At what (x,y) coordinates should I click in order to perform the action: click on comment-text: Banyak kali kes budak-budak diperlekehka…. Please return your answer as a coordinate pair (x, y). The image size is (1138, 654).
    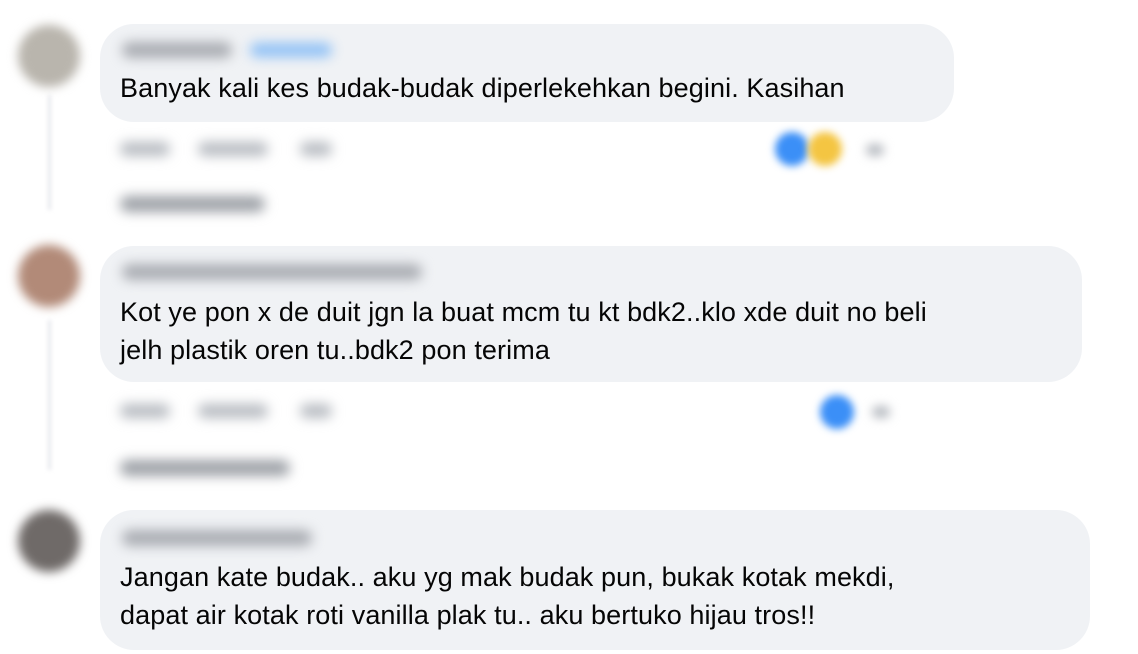
    Looking at the image, I should click on (482, 88).